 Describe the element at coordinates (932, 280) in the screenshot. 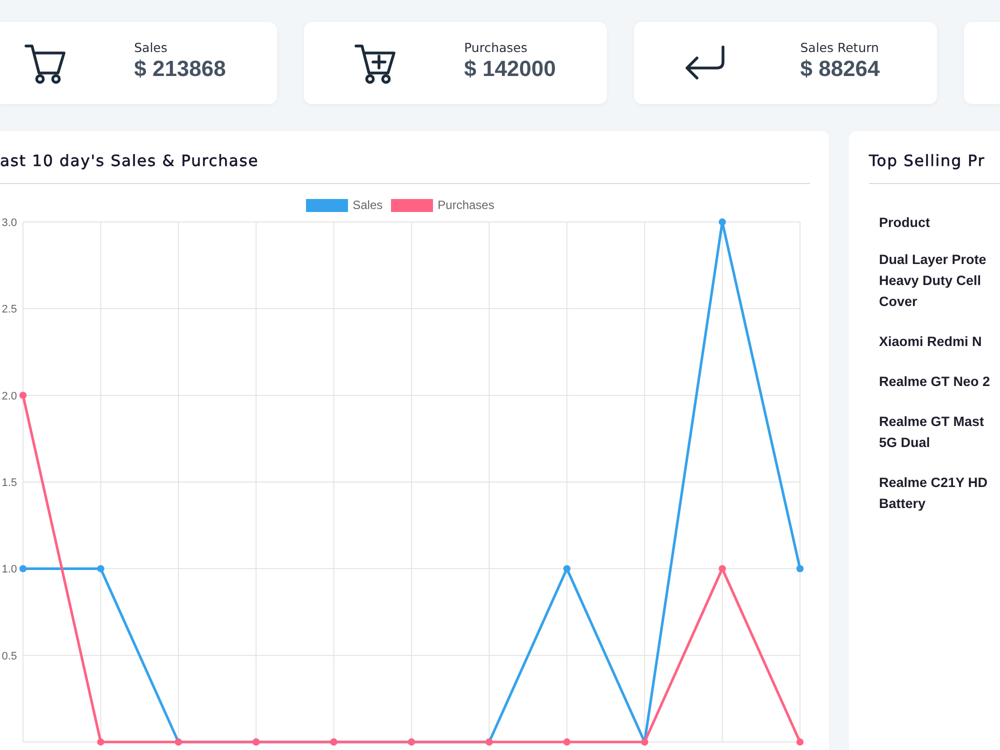

I see `product-name: Dual Layer Prote Heavy Duty Cell Cover` at that location.